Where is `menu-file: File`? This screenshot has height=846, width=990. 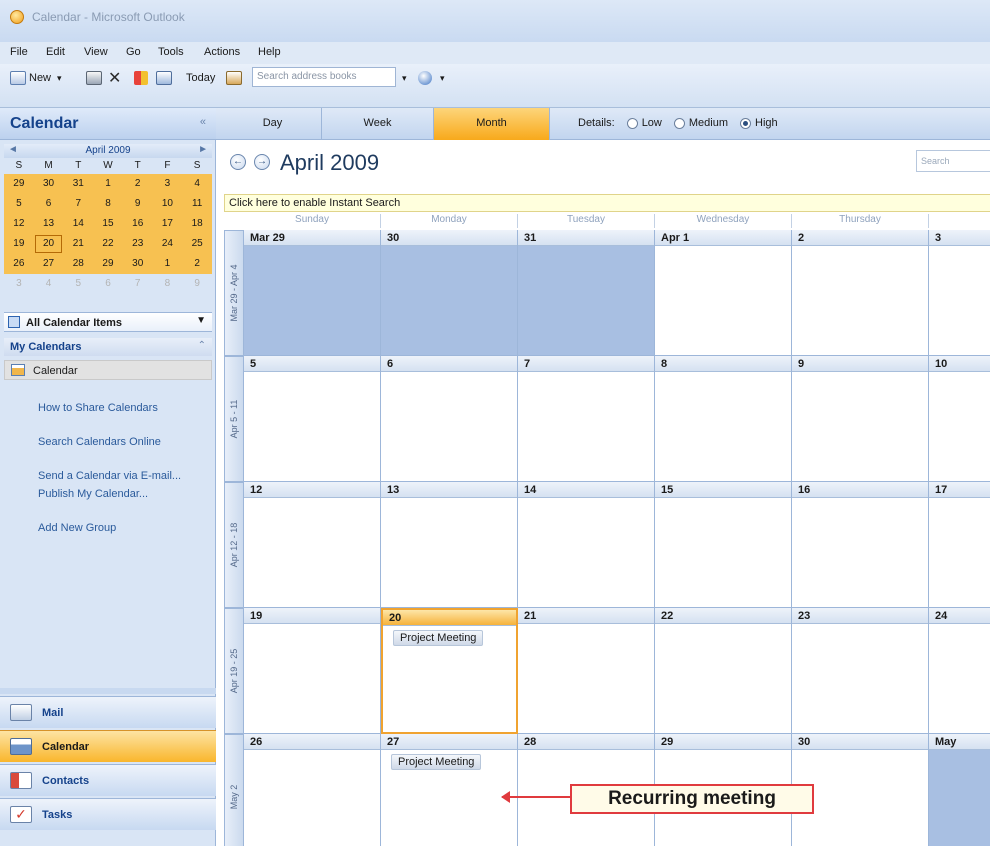
menu-file: File is located at coordinates (19, 52).